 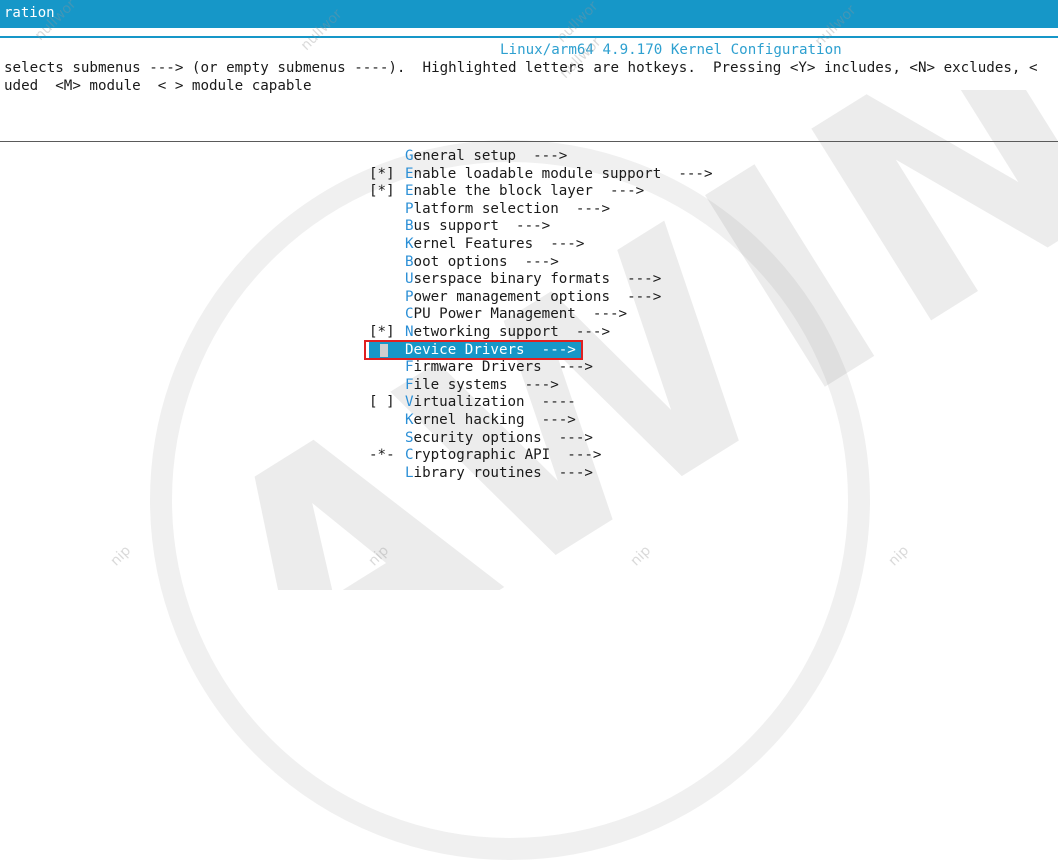 What do you see at coordinates (409, 279) in the screenshot?
I see `menu-item-hotkey: U` at bounding box center [409, 279].